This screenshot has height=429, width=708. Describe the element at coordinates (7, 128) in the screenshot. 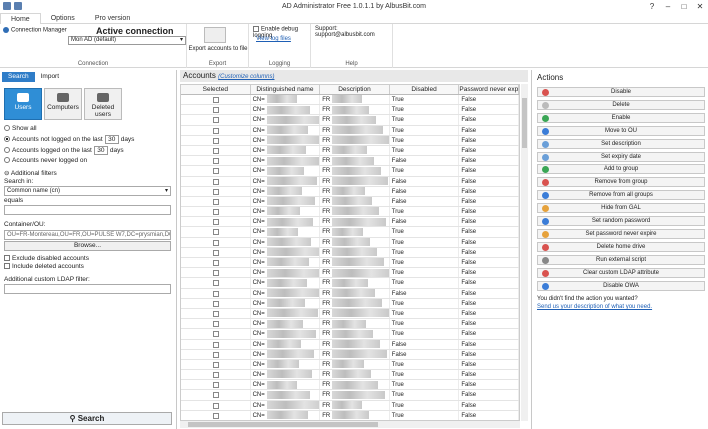

I see `show-all-radio` at that location.